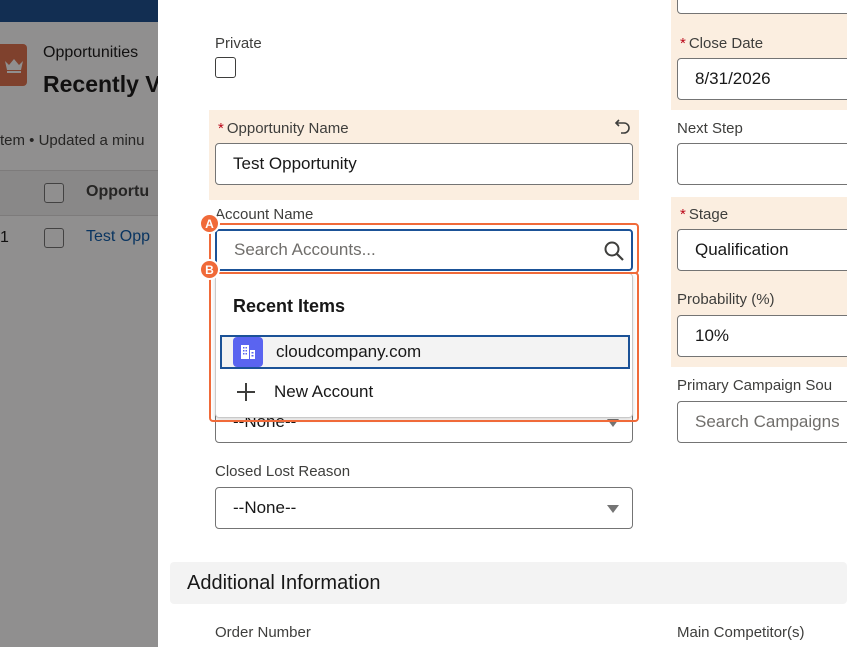 Image resolution: width=847 pixels, height=647 pixels. I want to click on close-date-label-text: Close Date, so click(726, 43).